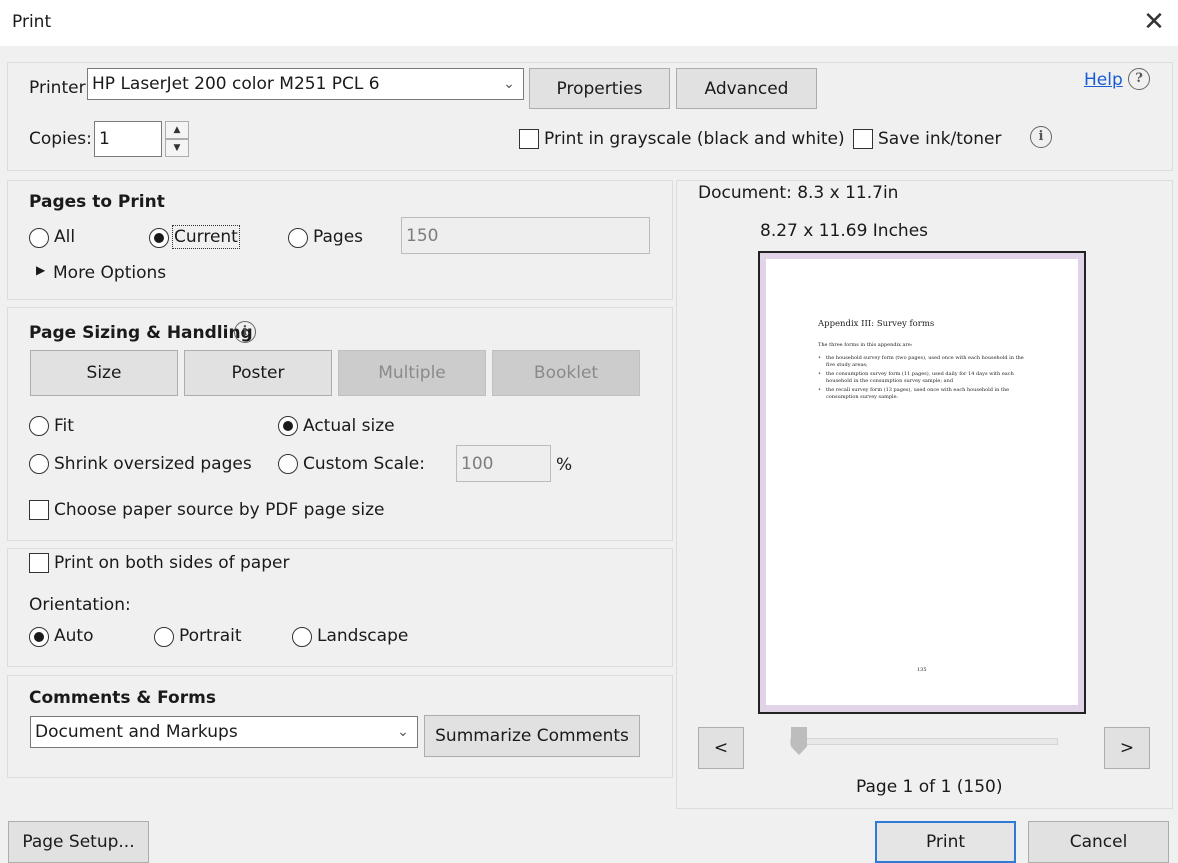 The height and width of the screenshot is (863, 1178). What do you see at coordinates (338, 237) in the screenshot?
I see `pages-range-label: Pages` at bounding box center [338, 237].